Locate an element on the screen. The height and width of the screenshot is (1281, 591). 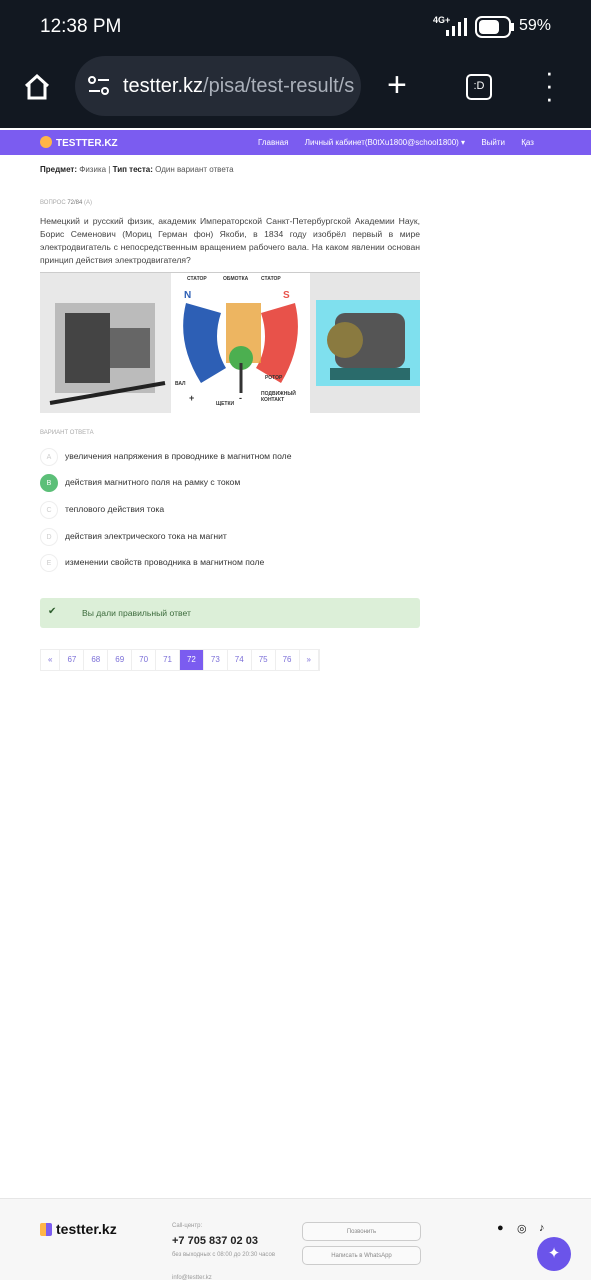
address-bar: testter.kz/pisa/test-result/s is located at coordinates (218, 86).